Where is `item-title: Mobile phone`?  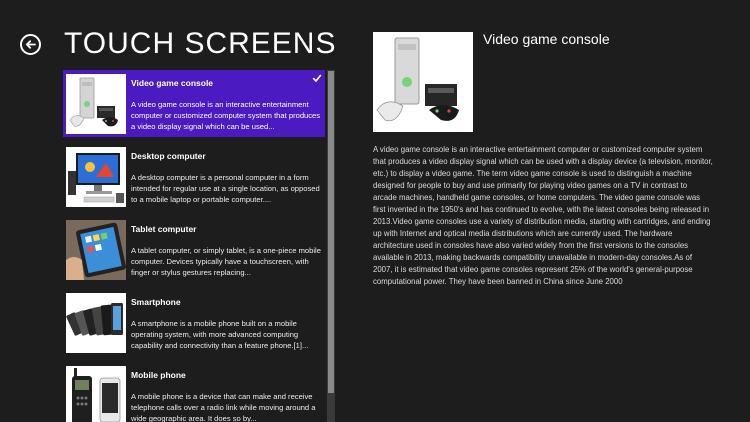
item-title: Mobile phone is located at coordinates (158, 375).